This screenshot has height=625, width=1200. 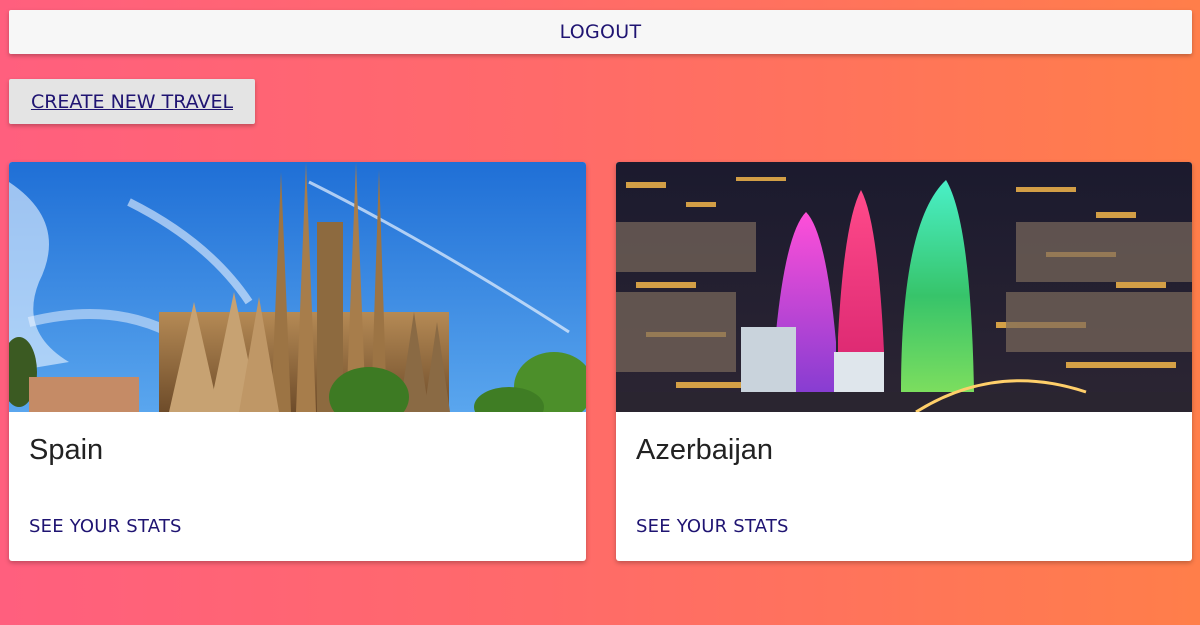 I want to click on travel-card-title: Azerbaijan, so click(x=705, y=450).